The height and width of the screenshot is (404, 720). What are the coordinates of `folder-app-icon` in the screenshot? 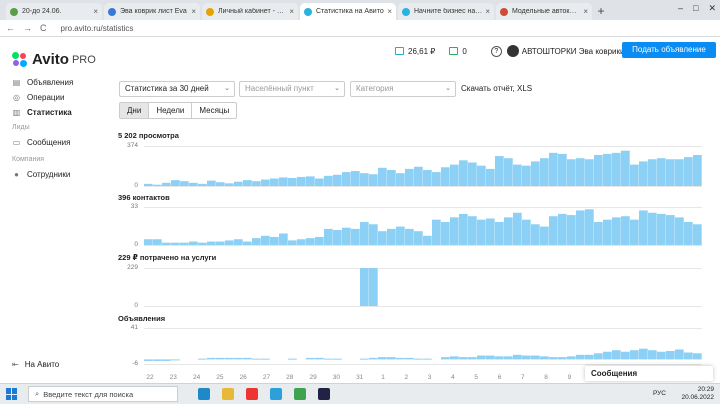 It's located at (228, 394).